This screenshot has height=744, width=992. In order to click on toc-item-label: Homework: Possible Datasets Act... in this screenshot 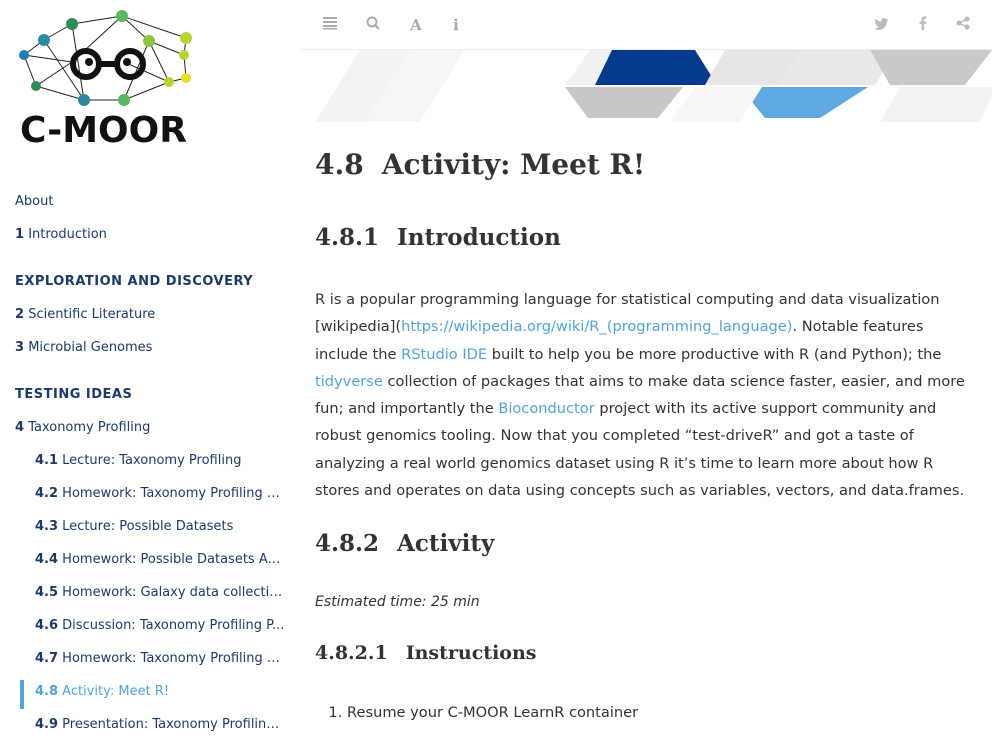, I will do `click(173, 559)`.